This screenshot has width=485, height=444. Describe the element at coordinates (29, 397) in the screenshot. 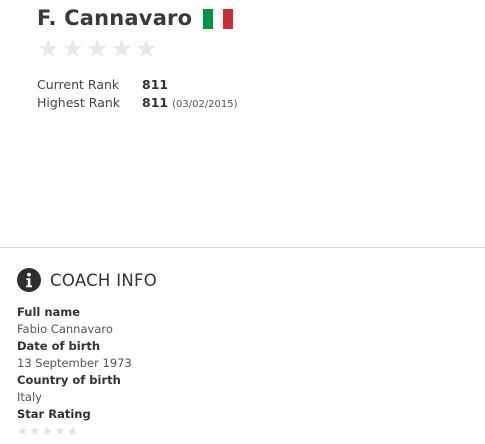

I see `country-of-birth-value: Italy` at that location.